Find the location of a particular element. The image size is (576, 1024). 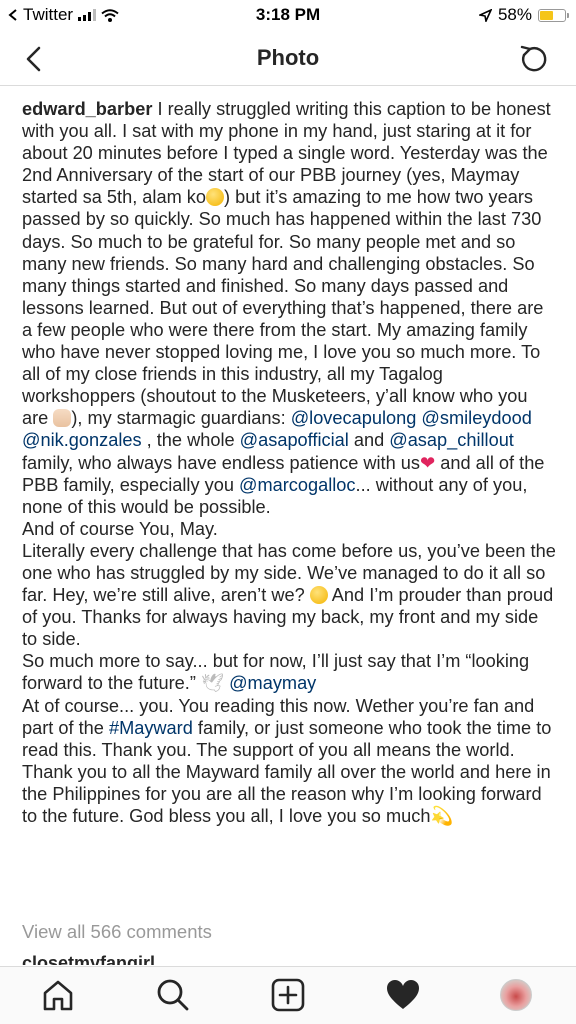

new-post-icon is located at coordinates (288, 995).